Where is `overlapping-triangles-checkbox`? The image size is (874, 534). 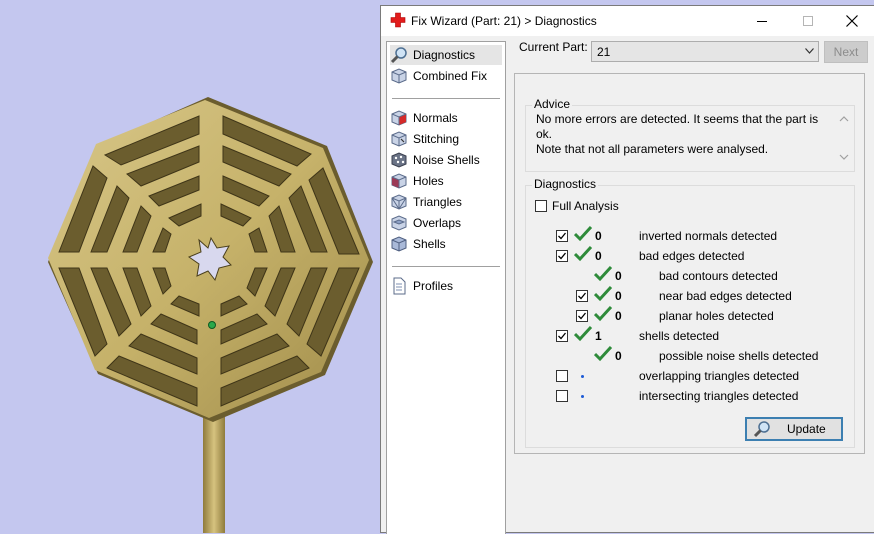
overlapping-triangles-checkbox is located at coordinates (562, 376).